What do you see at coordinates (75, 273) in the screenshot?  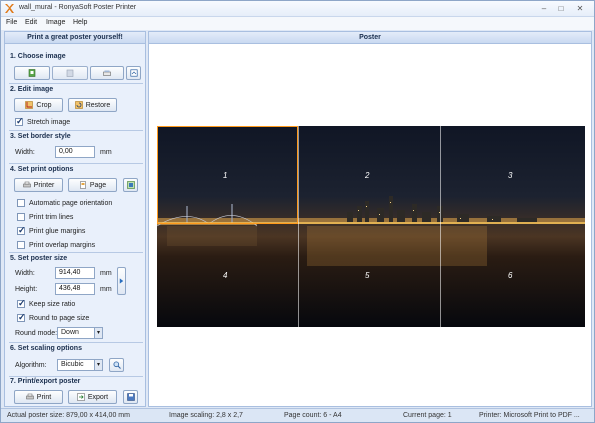 I see `poster-width-input: 914,40` at bounding box center [75, 273].